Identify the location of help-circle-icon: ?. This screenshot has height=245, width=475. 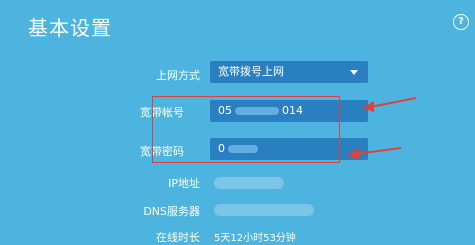
(461, 22).